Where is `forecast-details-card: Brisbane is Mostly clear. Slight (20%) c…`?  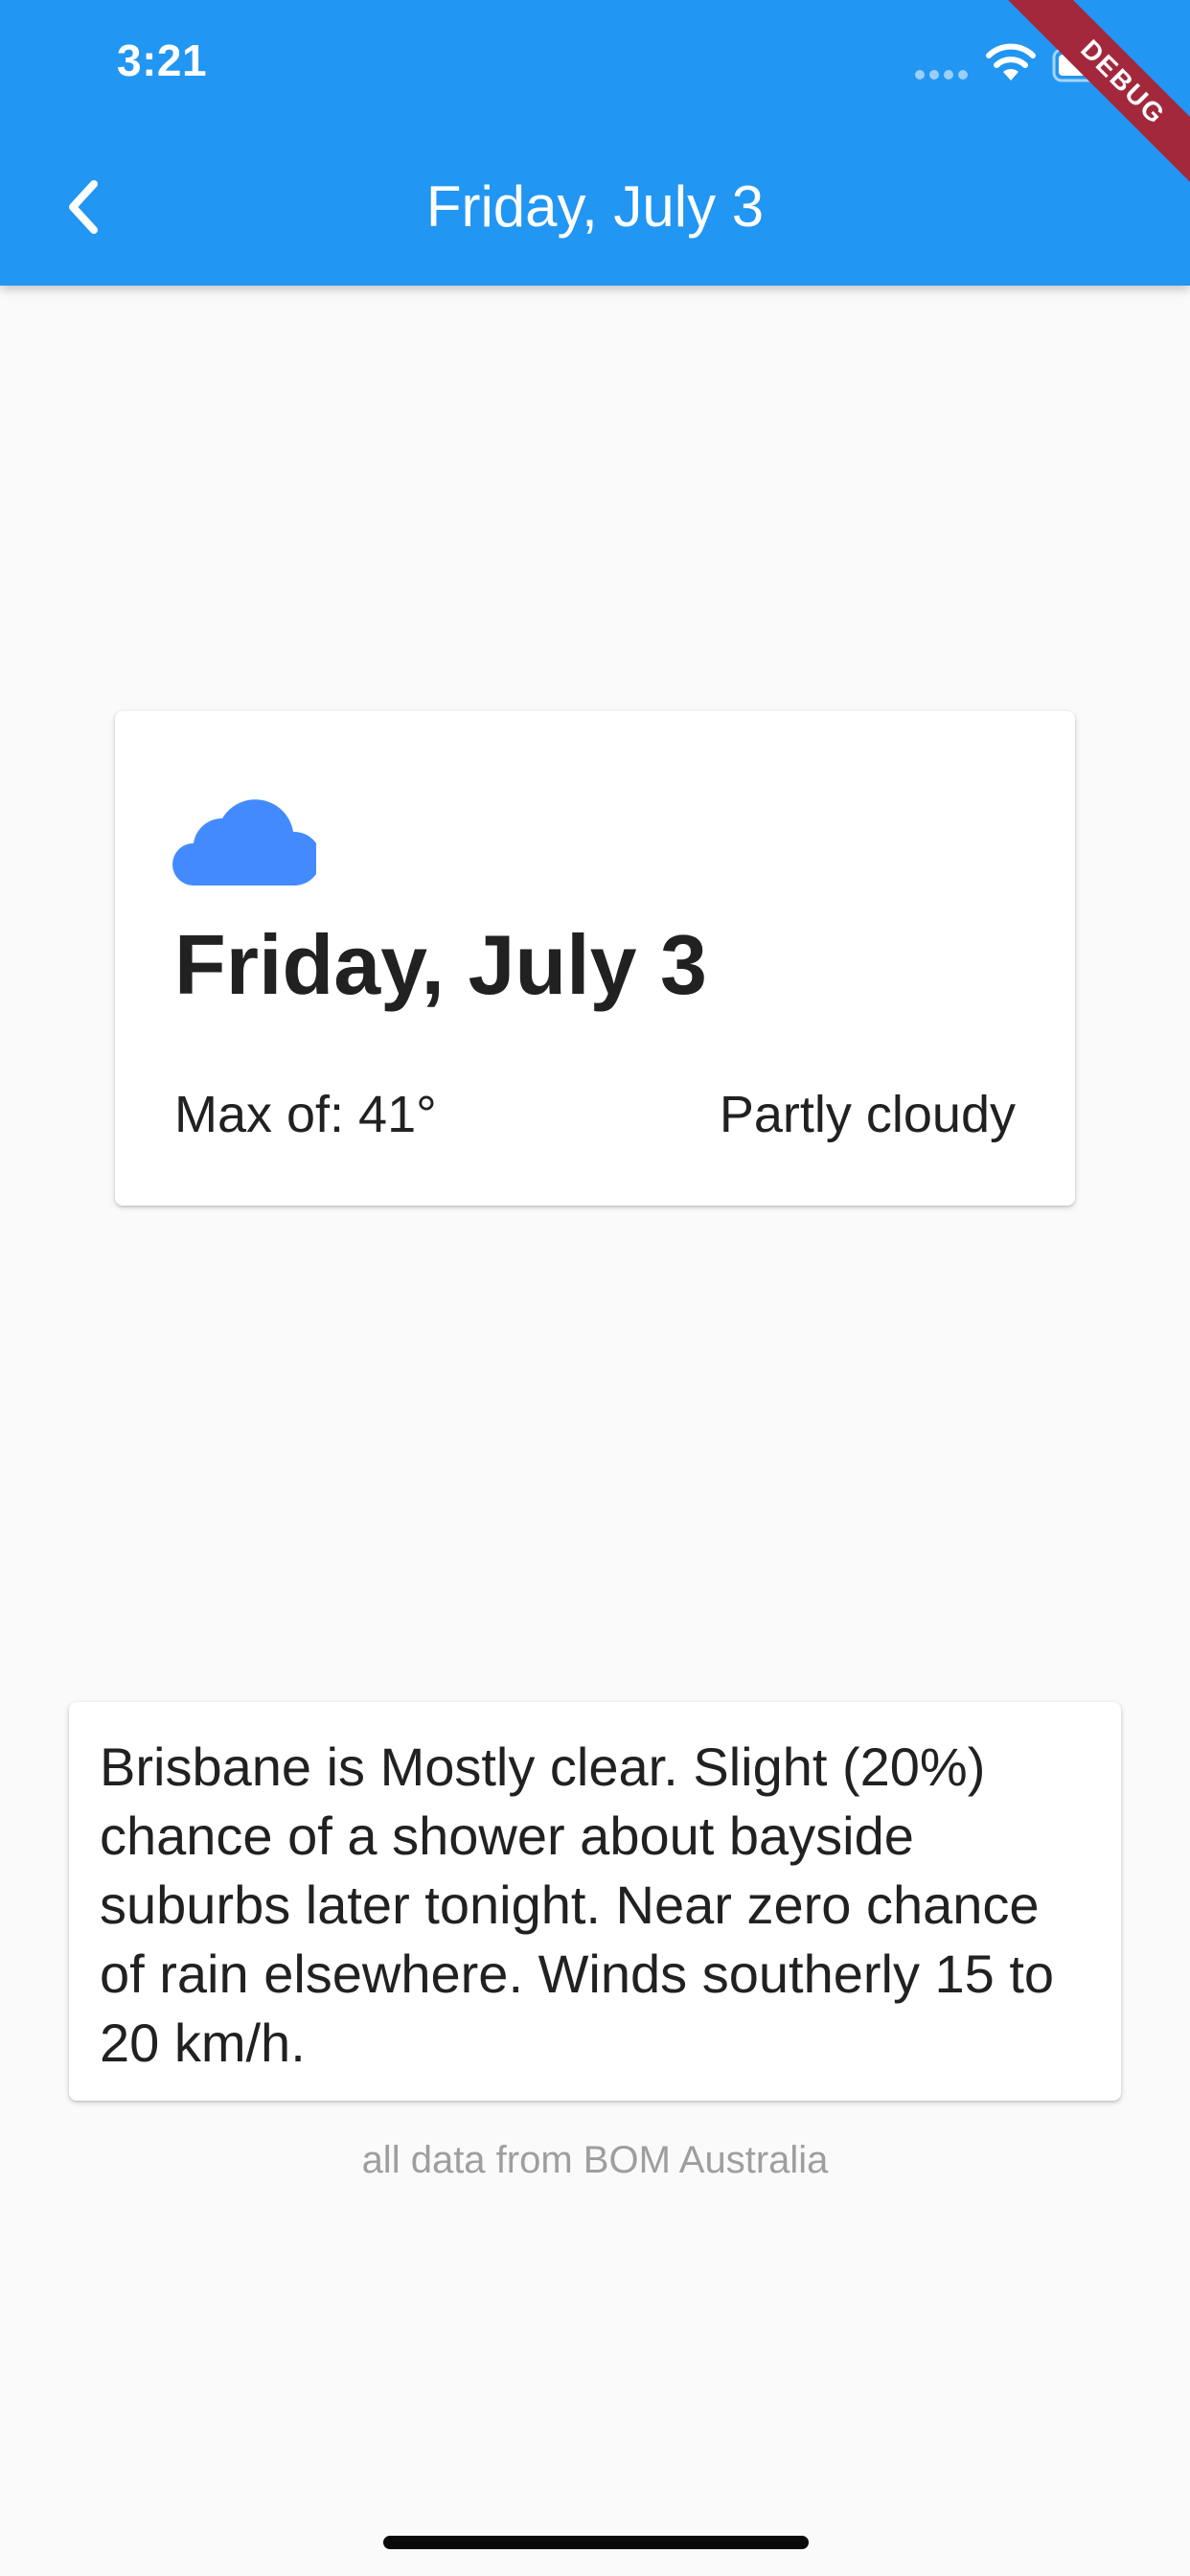
forecast-details-card: Brisbane is Mostly clear. Slight (20%) c… is located at coordinates (595, 1901).